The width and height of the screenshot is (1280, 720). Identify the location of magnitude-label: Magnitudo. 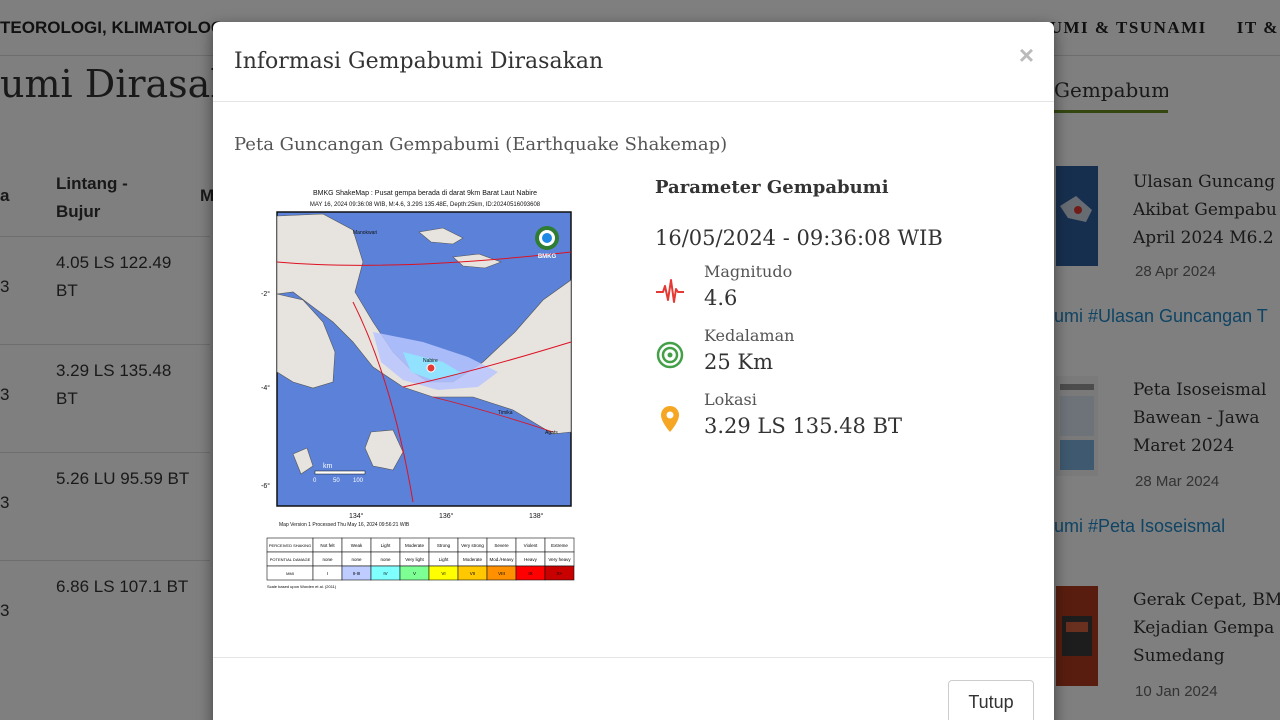
(748, 271).